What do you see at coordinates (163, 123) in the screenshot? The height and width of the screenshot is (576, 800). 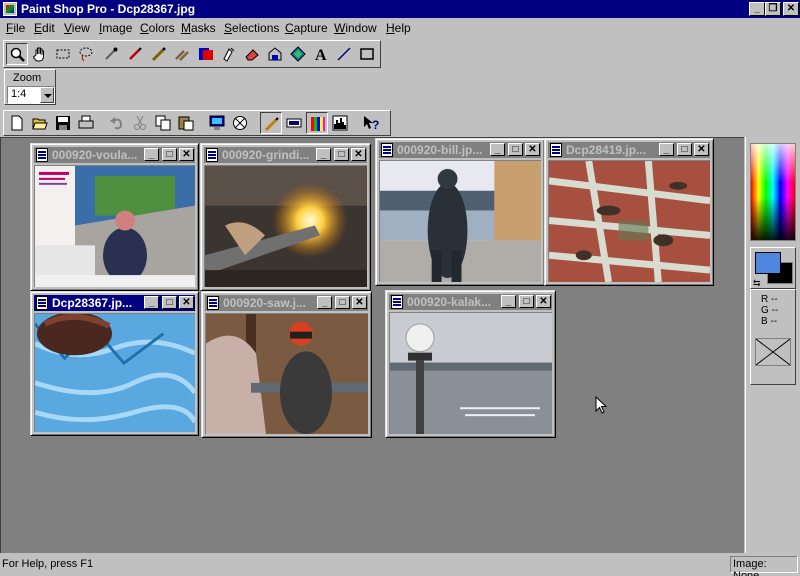 I see `copy-button` at bounding box center [163, 123].